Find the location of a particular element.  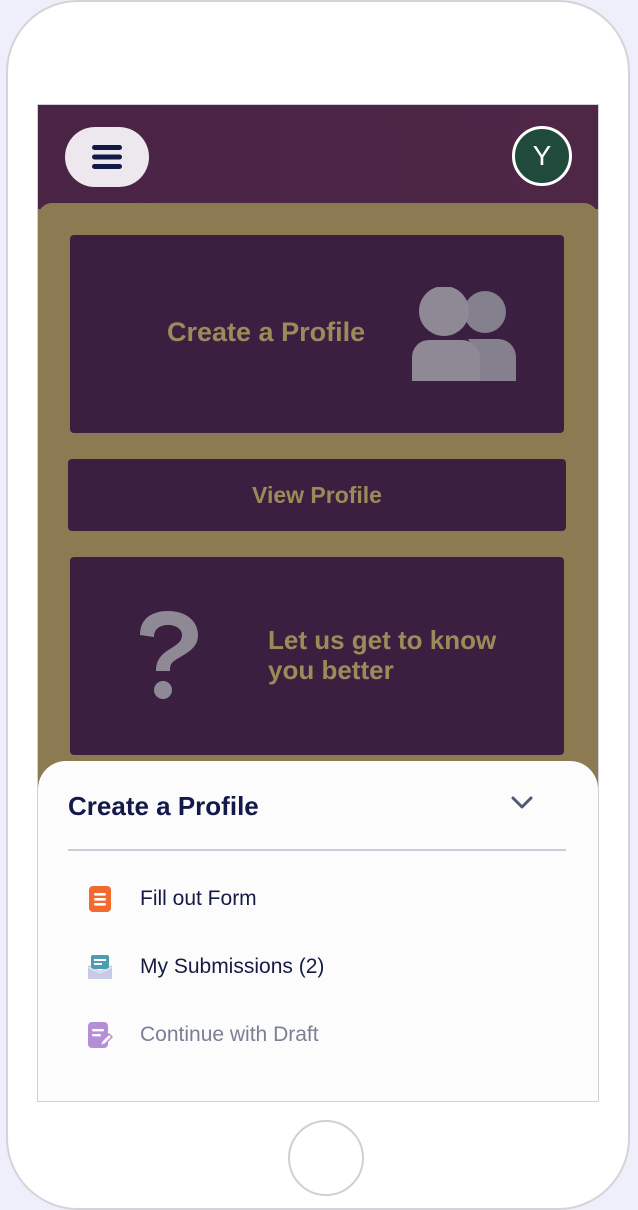

top-bar: Y is located at coordinates (318, 157).